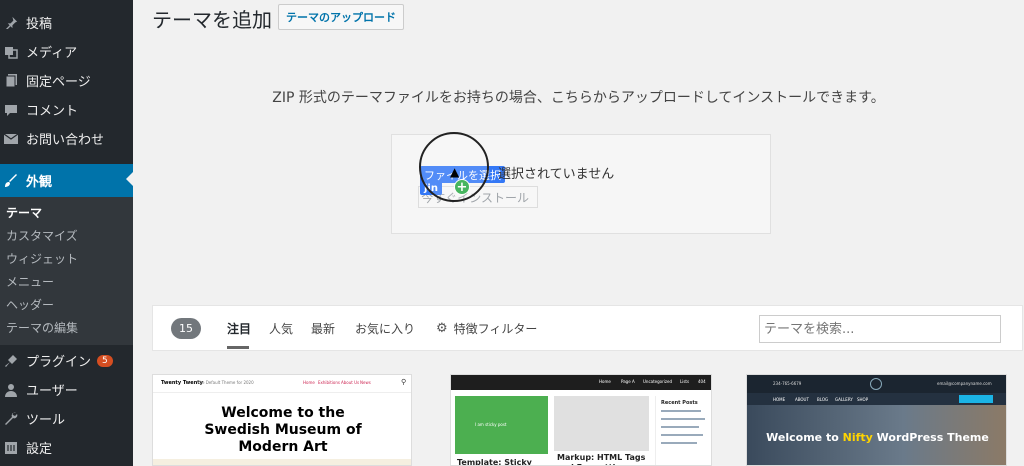 Image resolution: width=1024 pixels, height=466 pixels. I want to click on recent-posts-widget: Recent Posts, so click(683, 430).